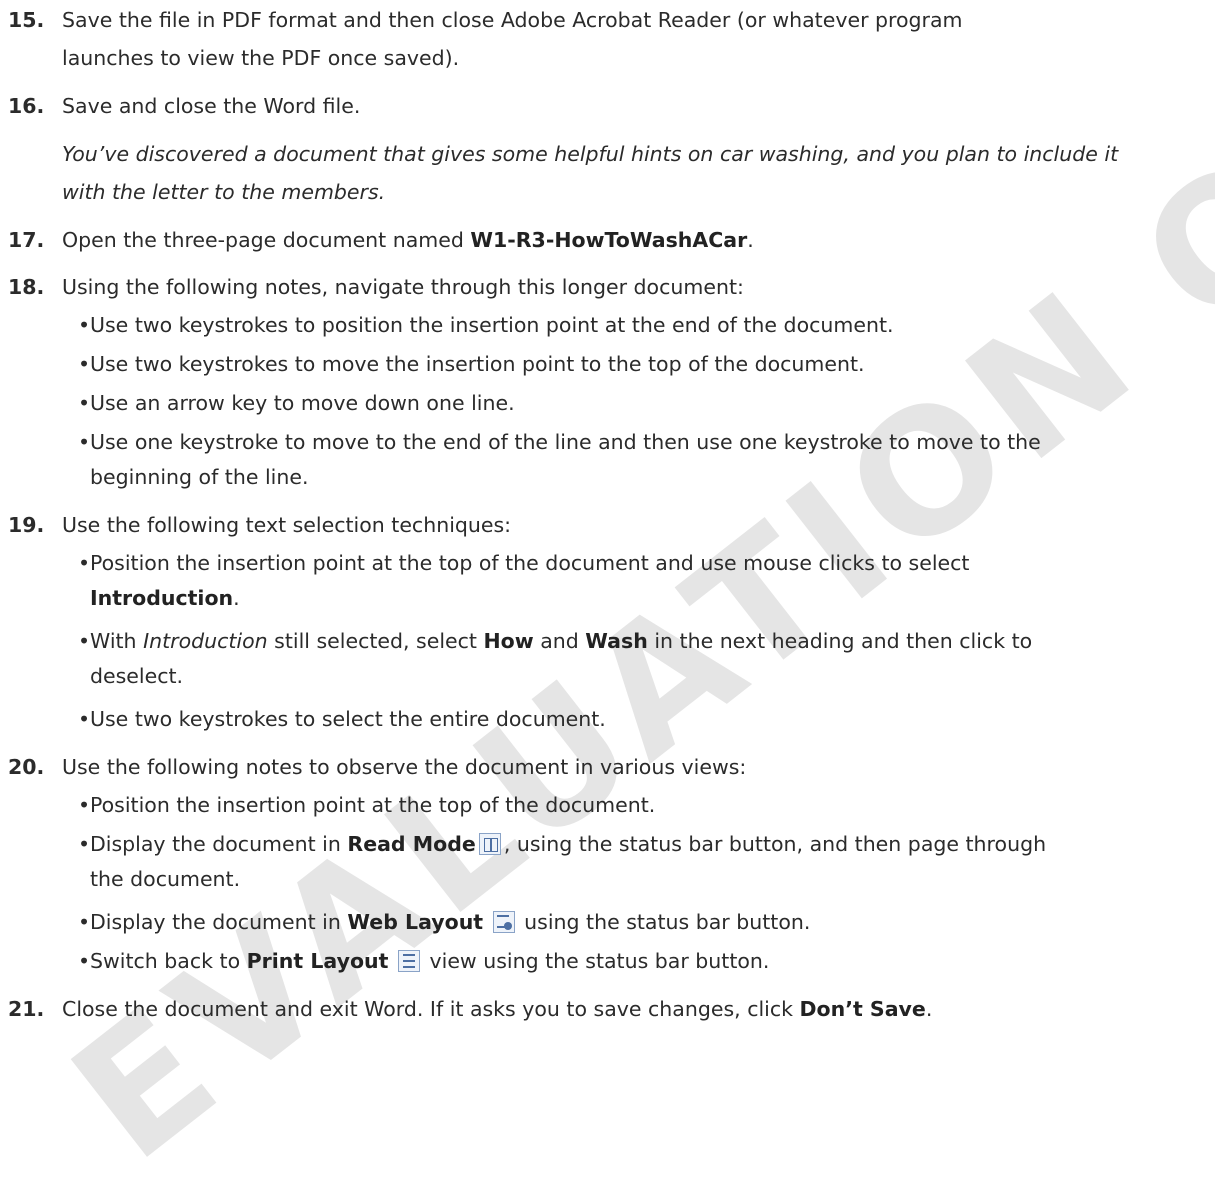 Image resolution: width=1215 pixels, height=1199 pixels. Describe the element at coordinates (408, 961) in the screenshot. I see `print-layout-icon` at that location.